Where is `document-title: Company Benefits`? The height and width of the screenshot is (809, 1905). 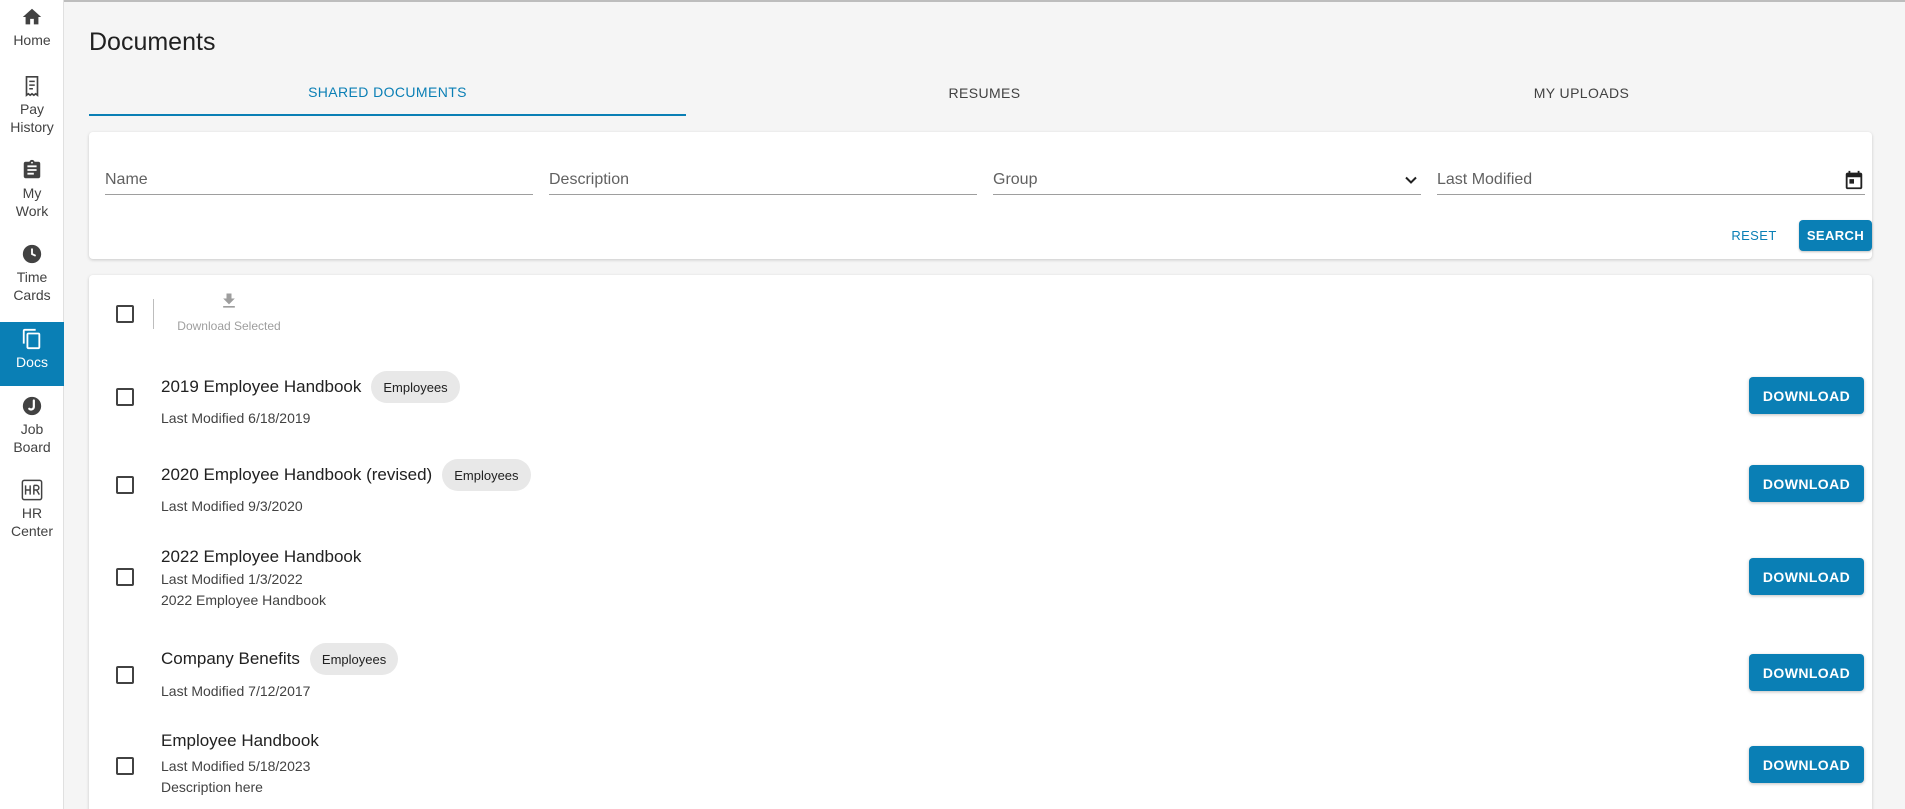 document-title: Company Benefits is located at coordinates (230, 658).